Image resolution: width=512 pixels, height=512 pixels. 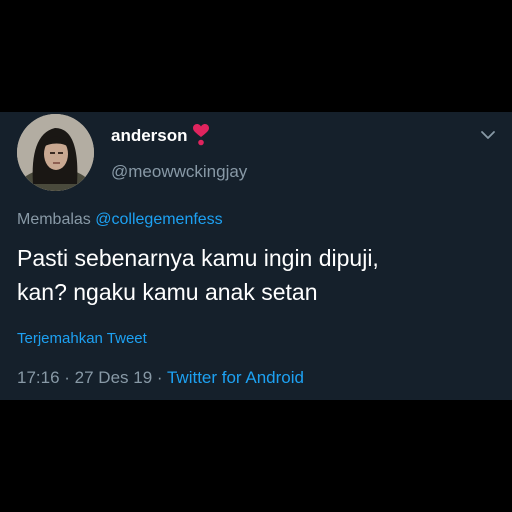 What do you see at coordinates (167, 292) in the screenshot?
I see `tweet-text-line: kan? ngaku kamu anak setan` at bounding box center [167, 292].